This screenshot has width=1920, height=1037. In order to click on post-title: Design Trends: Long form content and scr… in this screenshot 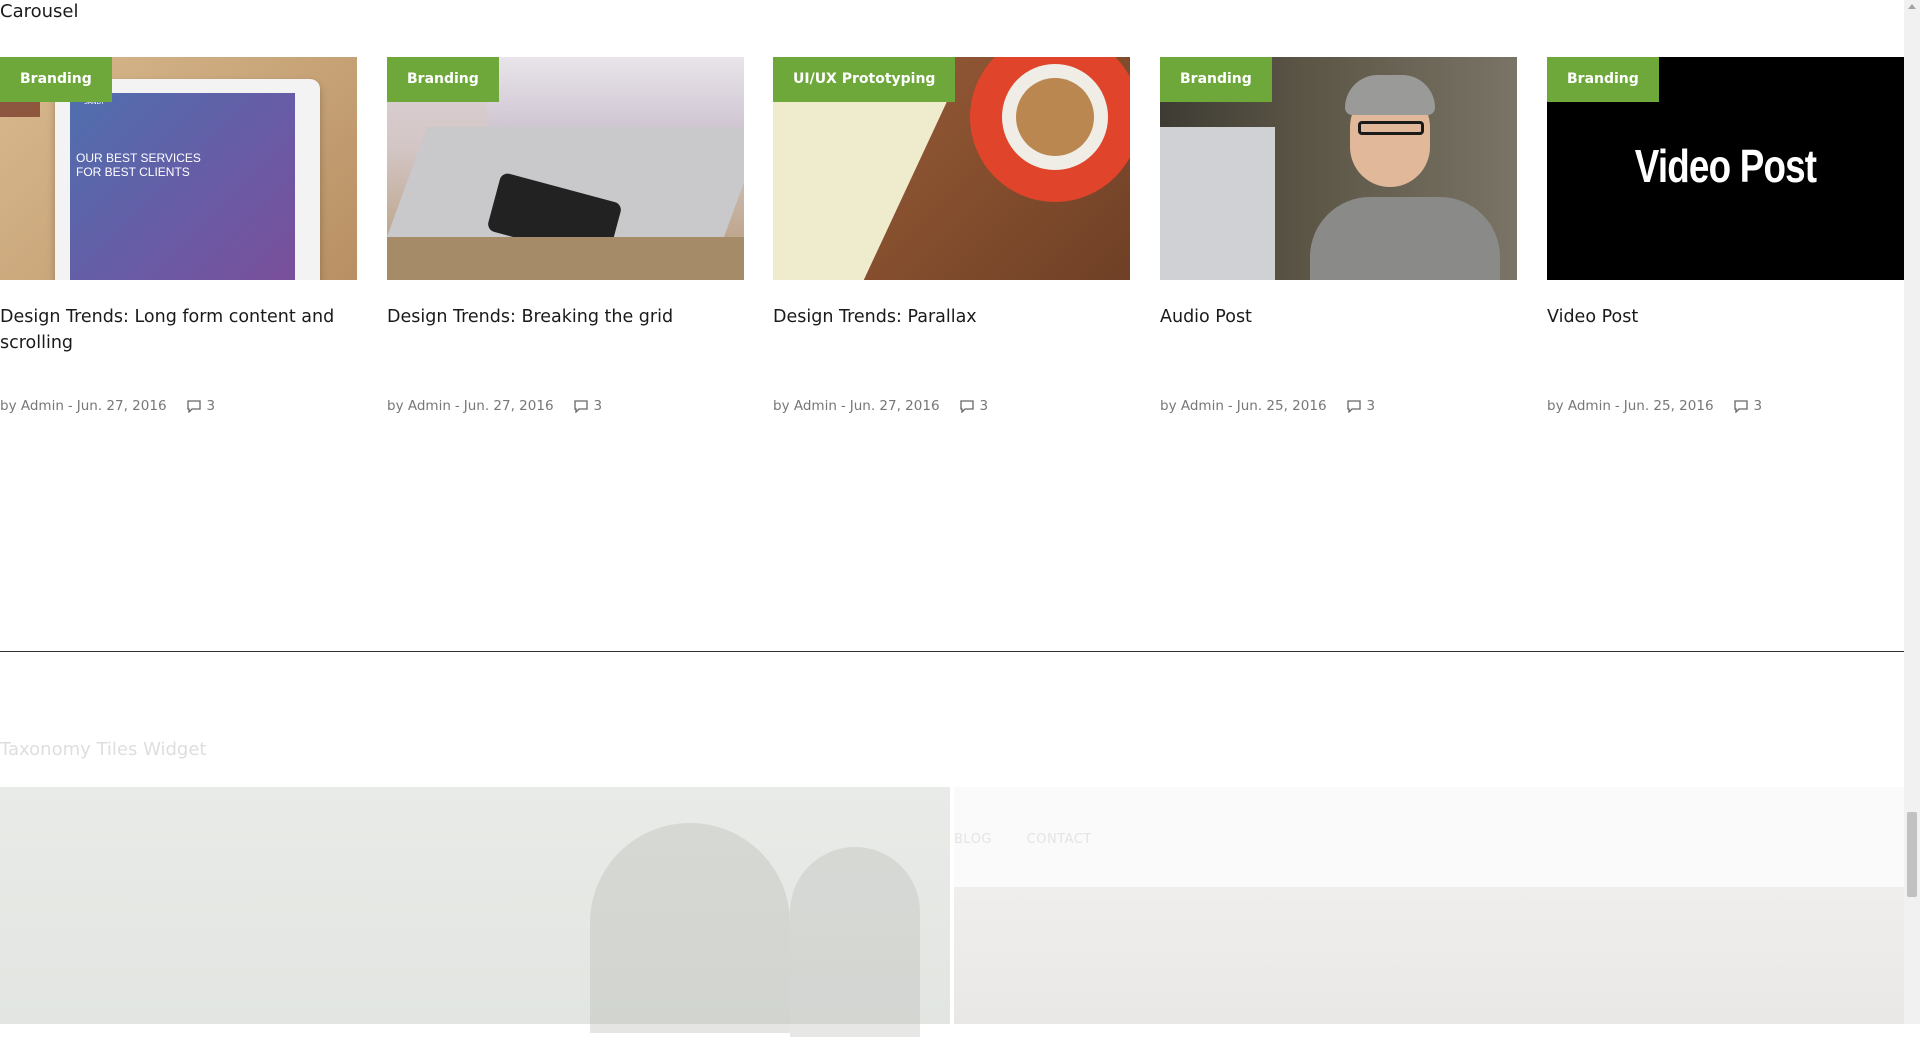, I will do `click(178, 327)`.